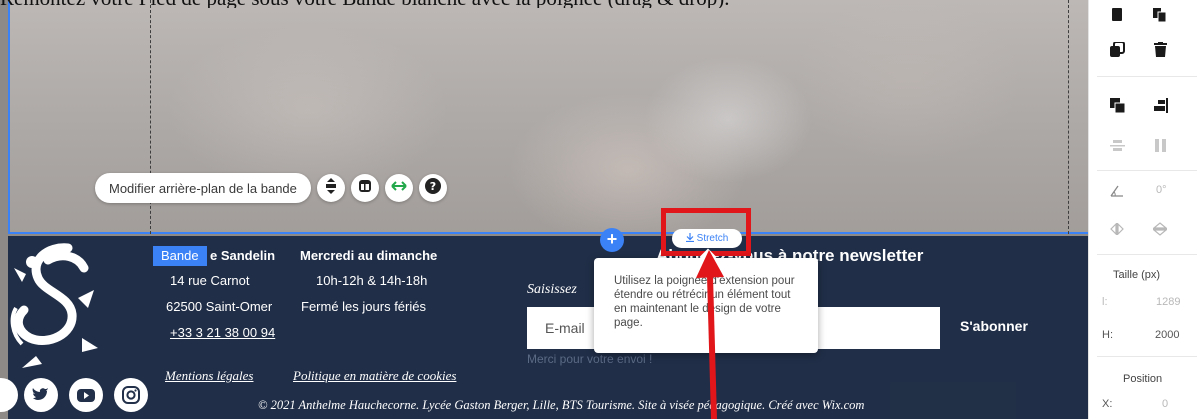  What do you see at coordinates (210, 280) in the screenshot?
I see `address-street: 14 rue Carnot` at bounding box center [210, 280].